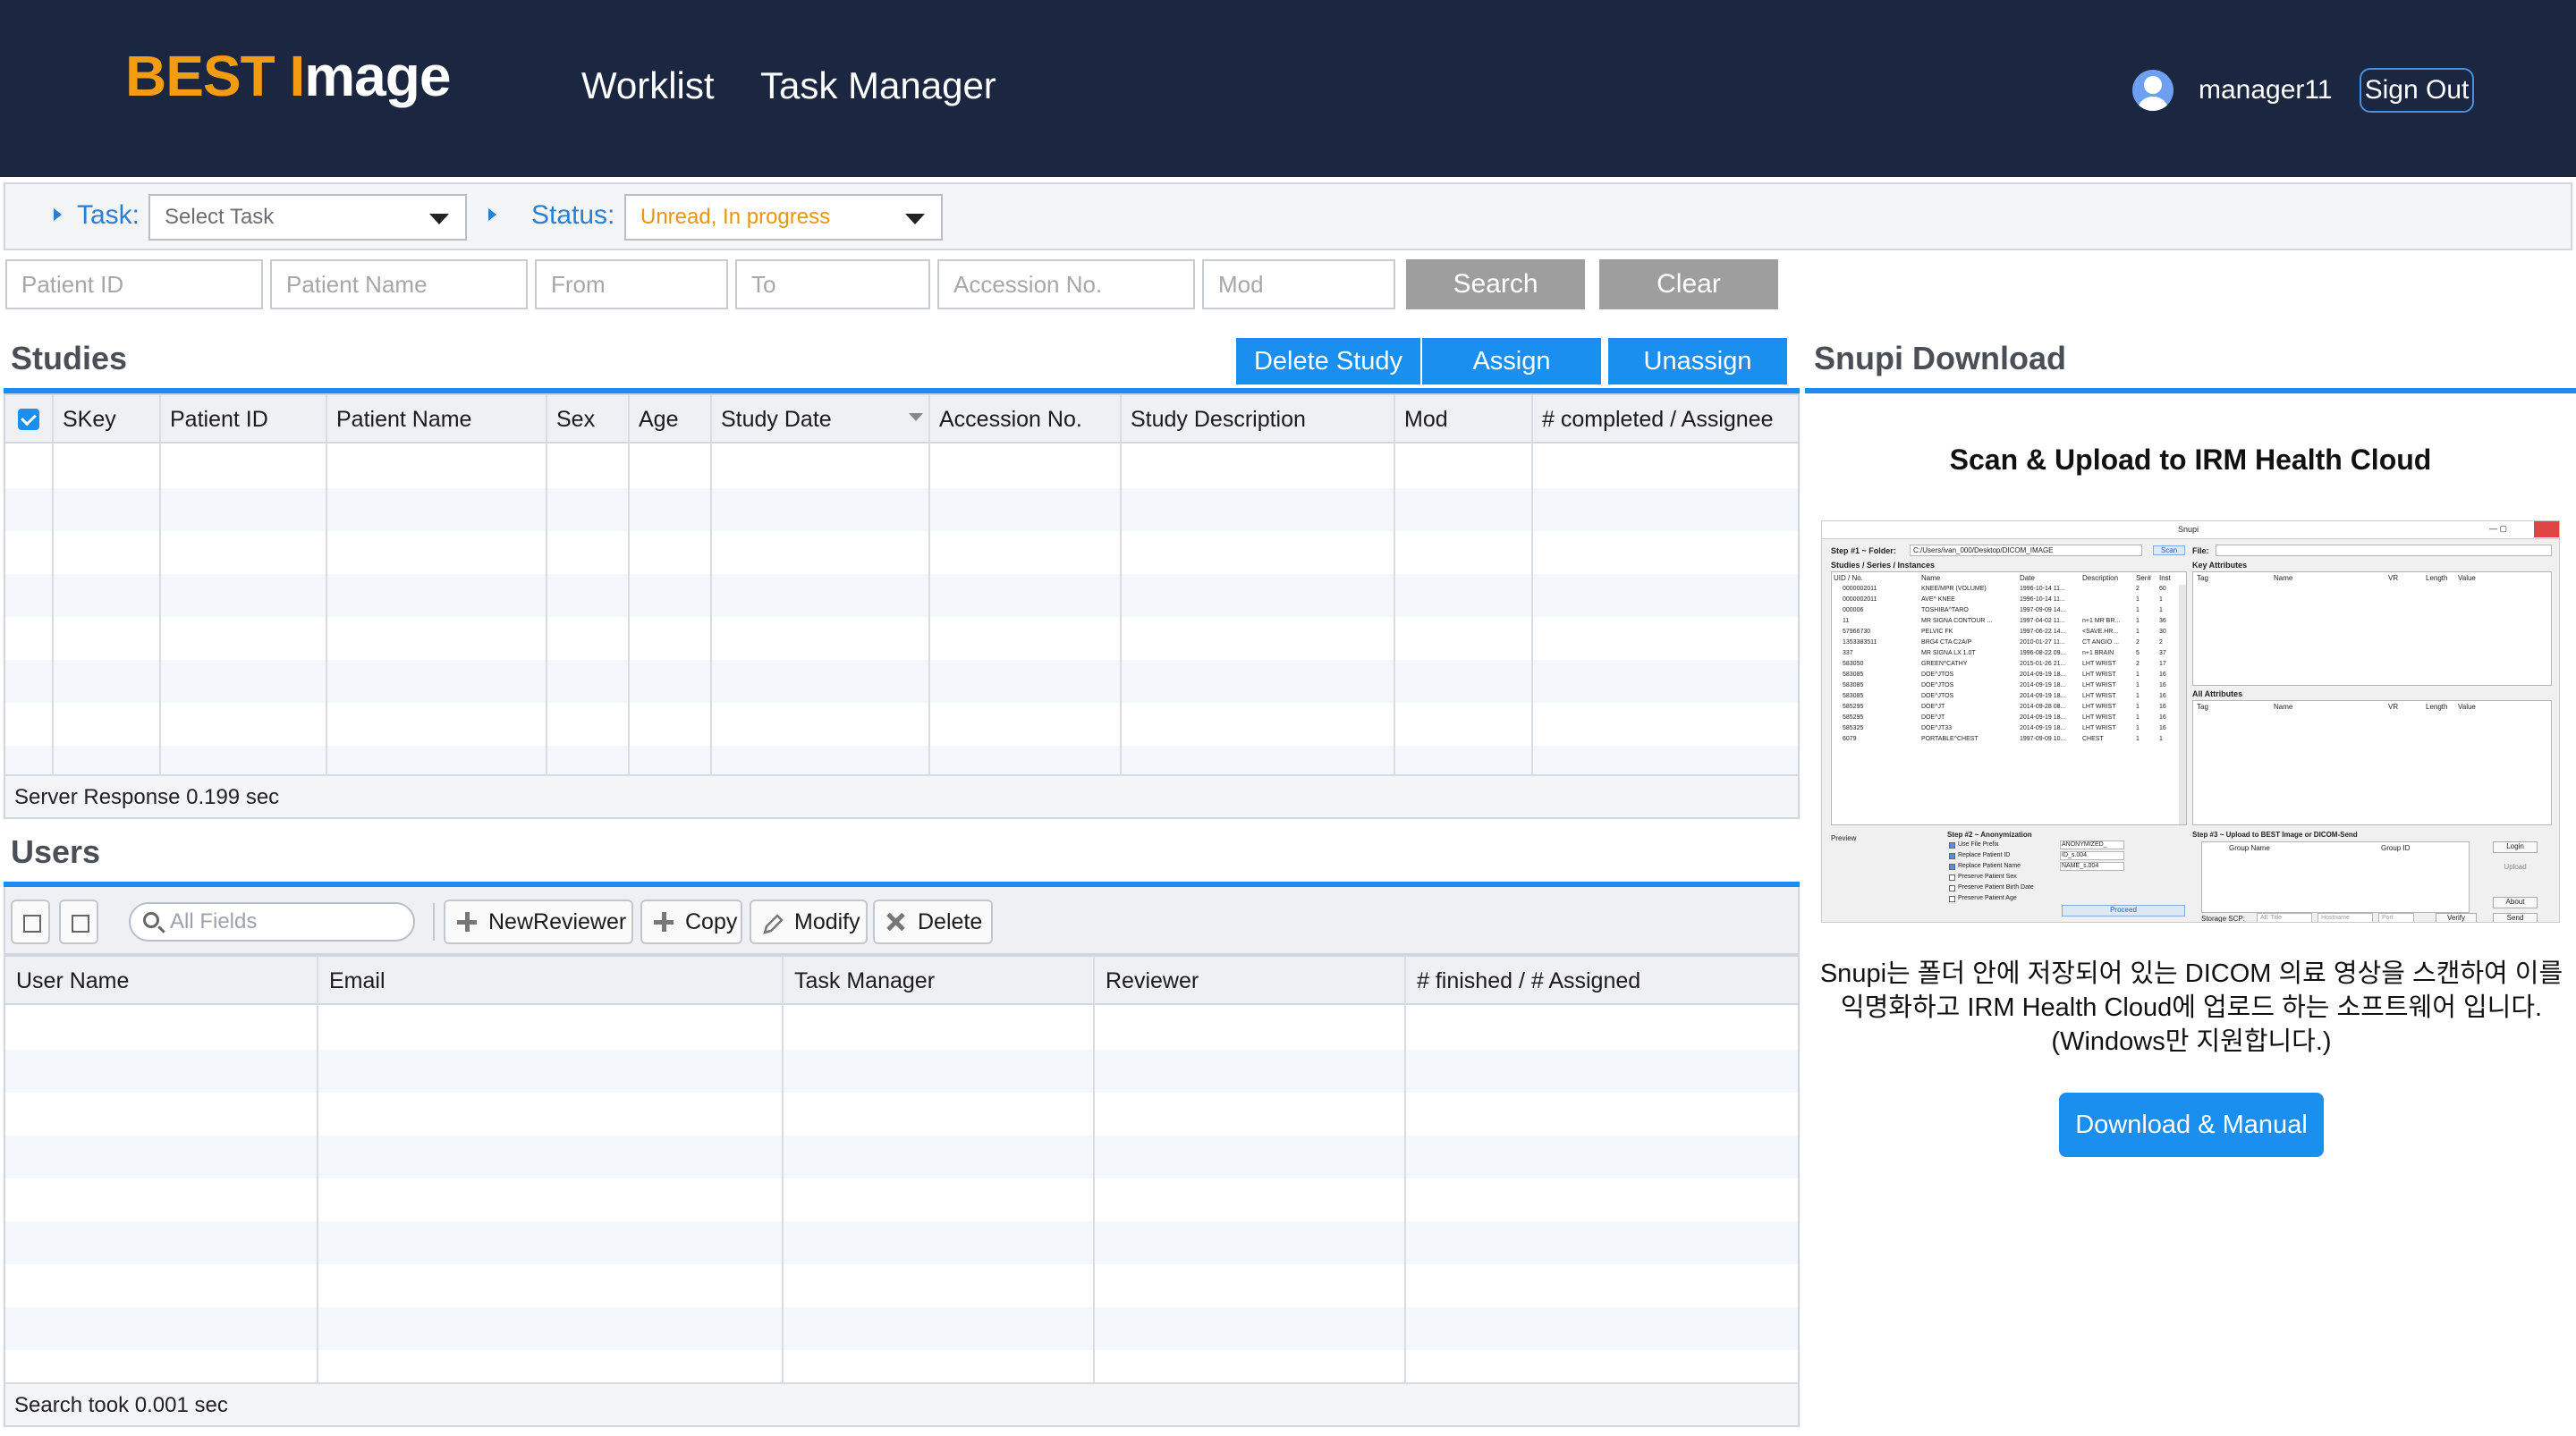 This screenshot has width=2576, height=1436. Describe the element at coordinates (878, 85) in the screenshot. I see `nav-task-manager: Task Manager` at that location.